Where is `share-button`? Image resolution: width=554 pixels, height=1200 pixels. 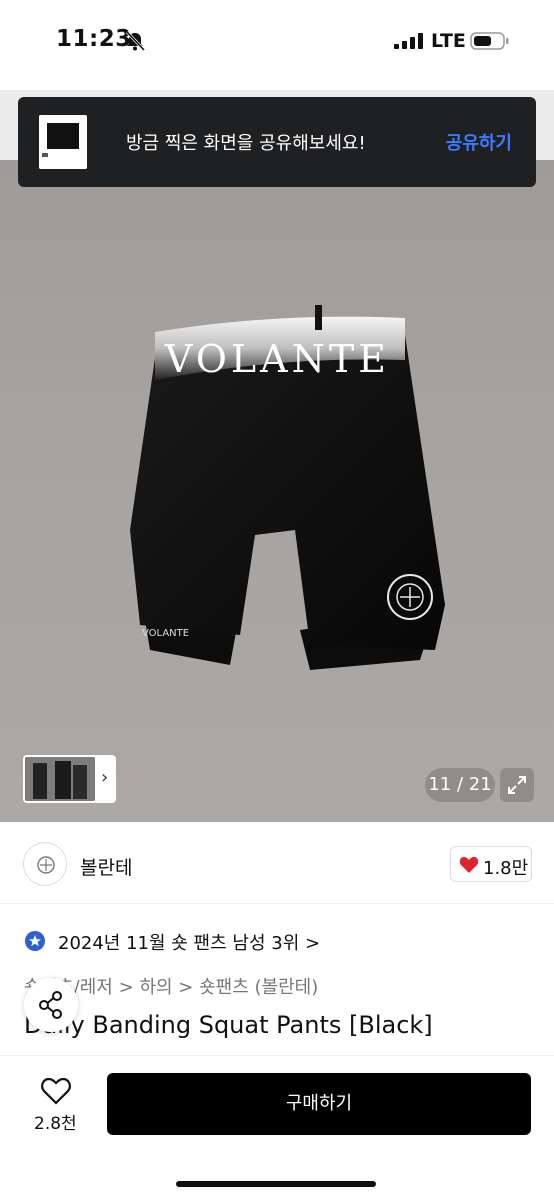 share-button is located at coordinates (51, 1005).